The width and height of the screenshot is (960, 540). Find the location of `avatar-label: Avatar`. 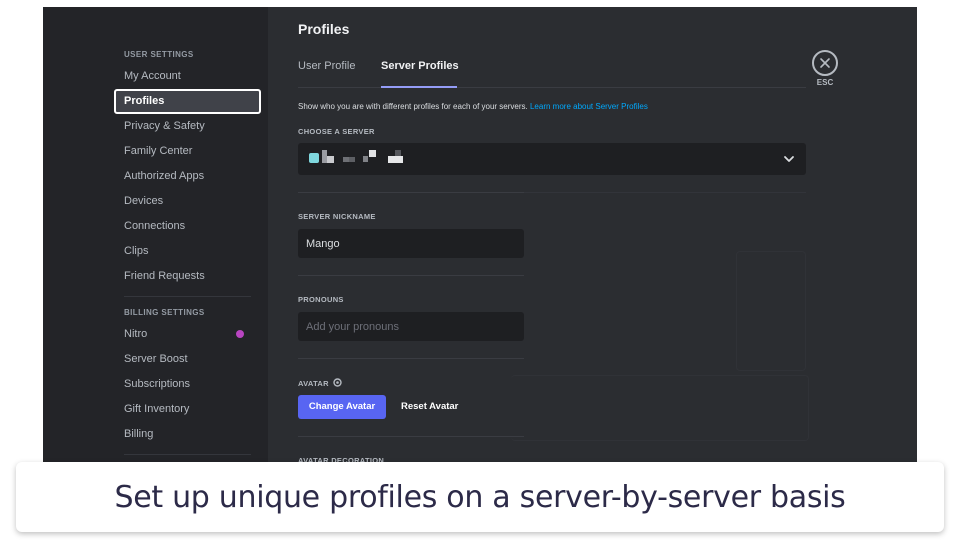

avatar-label: Avatar is located at coordinates (320, 383).